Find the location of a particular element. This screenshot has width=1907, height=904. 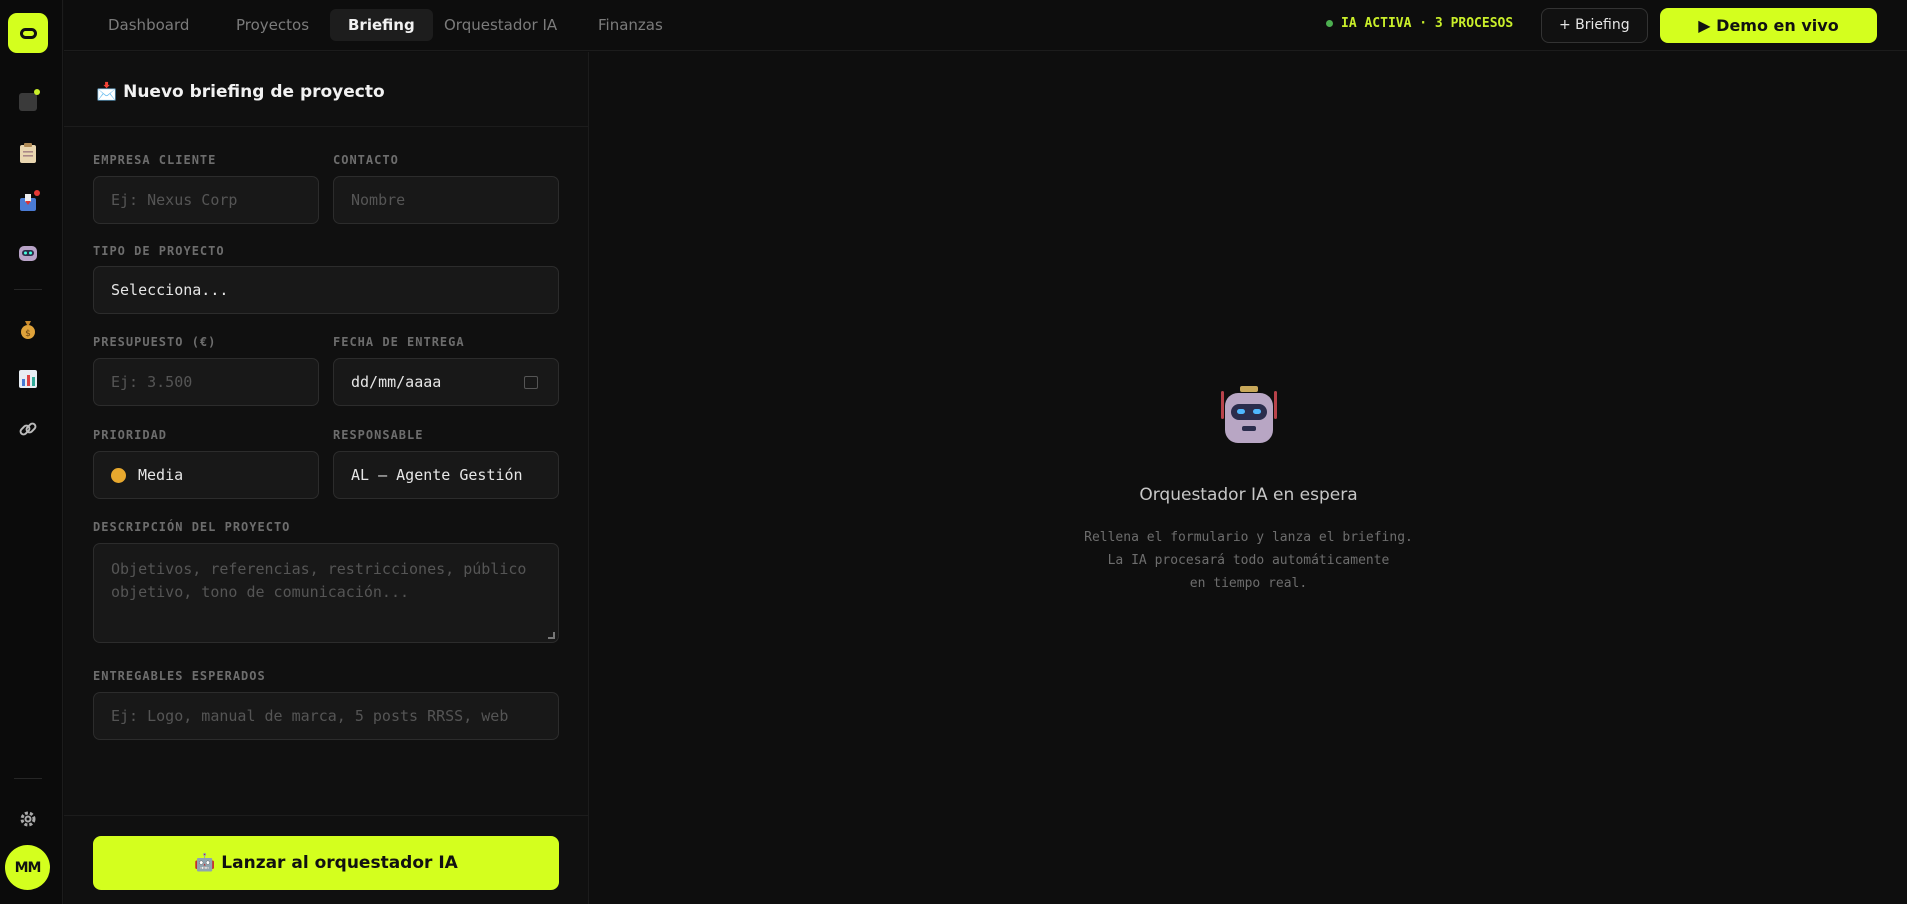

link-icon is located at coordinates (28, 429).